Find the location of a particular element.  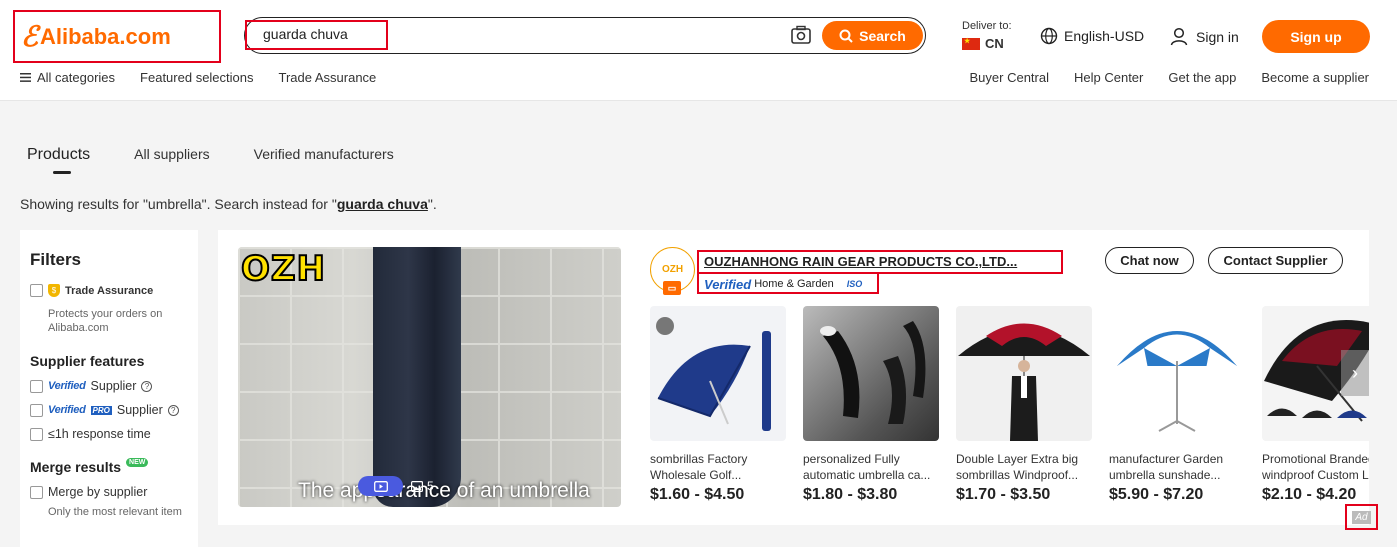

product-price: $1.60 - $4.50 is located at coordinates (697, 494).